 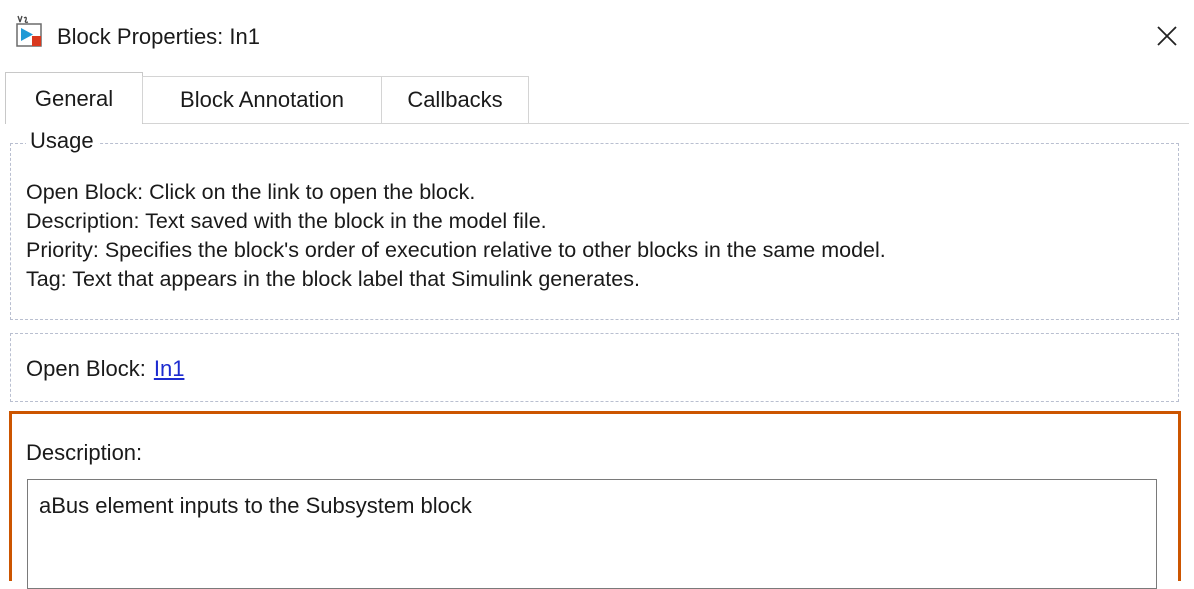 I want to click on usage-legend: Usage, so click(x=62, y=141).